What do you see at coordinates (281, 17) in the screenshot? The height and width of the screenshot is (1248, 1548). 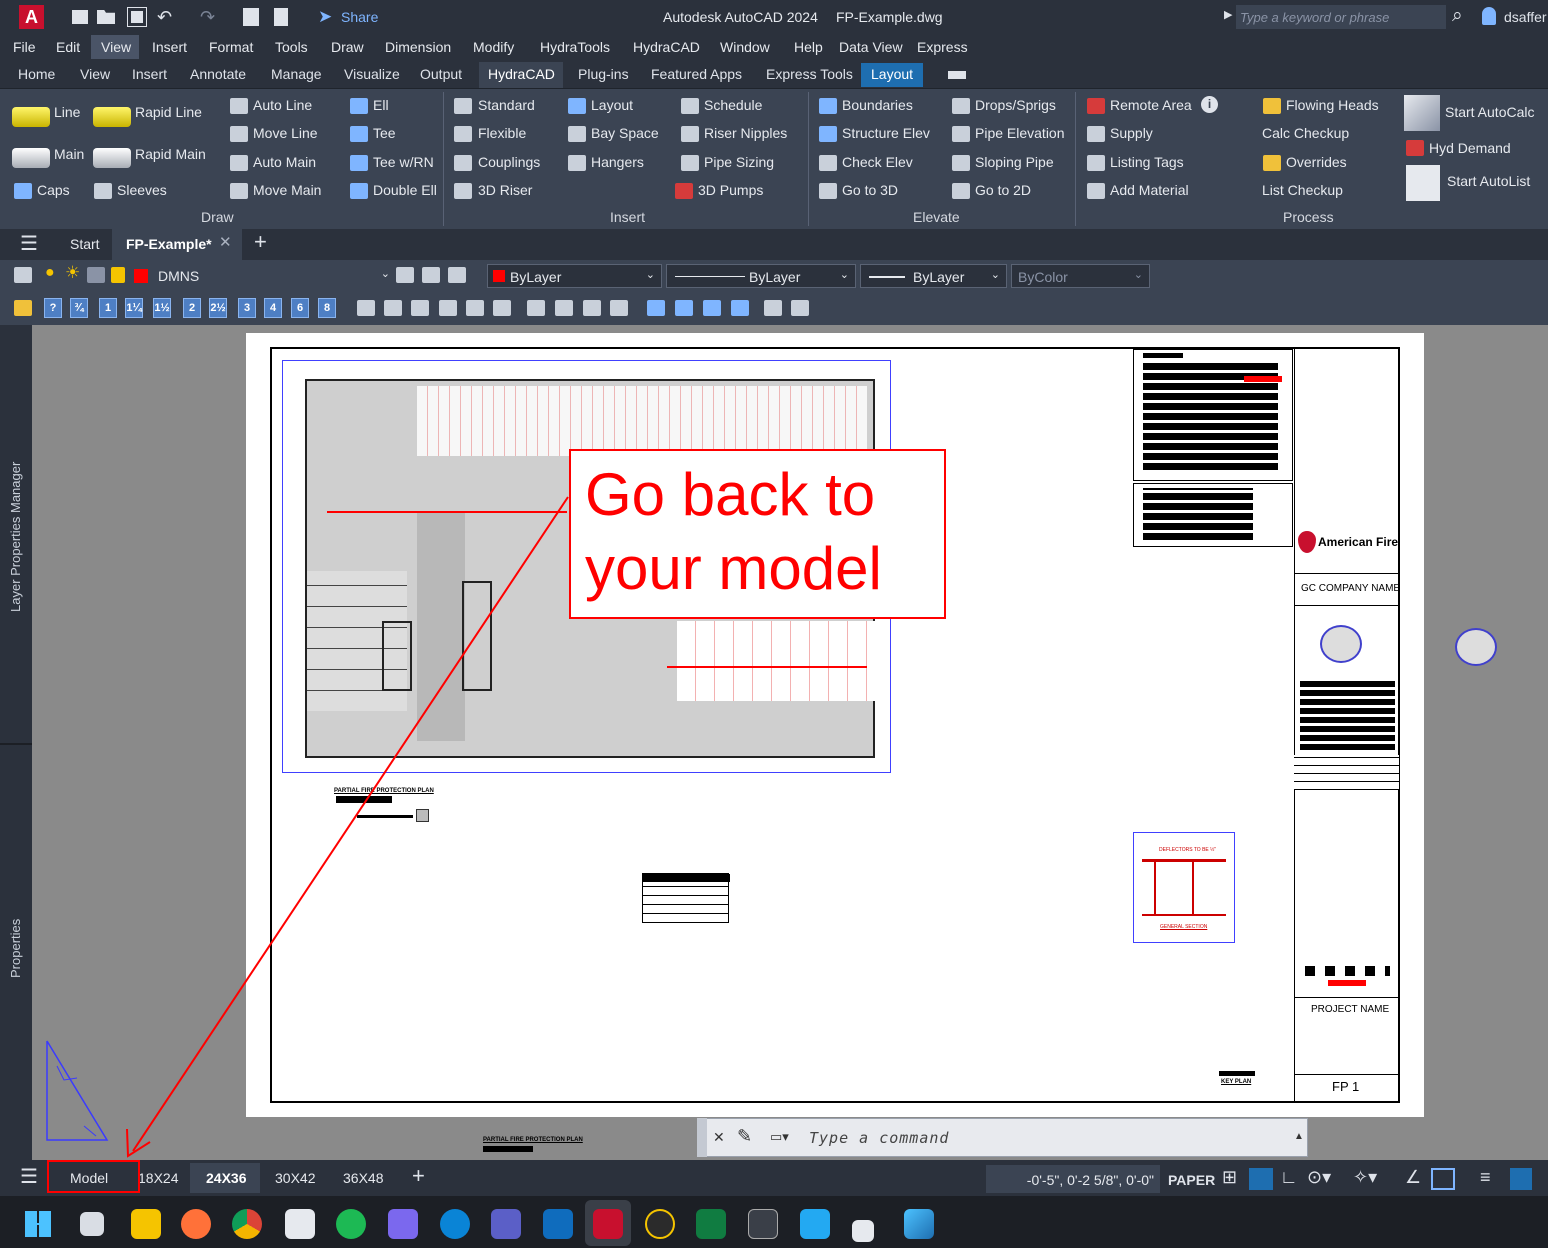 I see `qat-publish-icon` at bounding box center [281, 17].